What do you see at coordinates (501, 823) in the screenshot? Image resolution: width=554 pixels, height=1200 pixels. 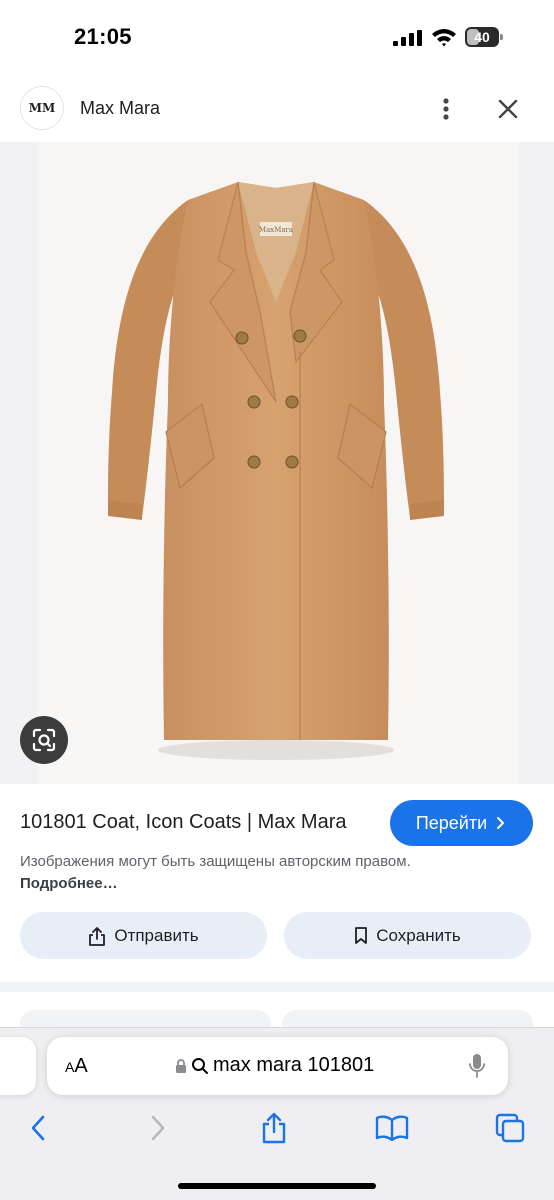 I see `chevron-right-icon` at bounding box center [501, 823].